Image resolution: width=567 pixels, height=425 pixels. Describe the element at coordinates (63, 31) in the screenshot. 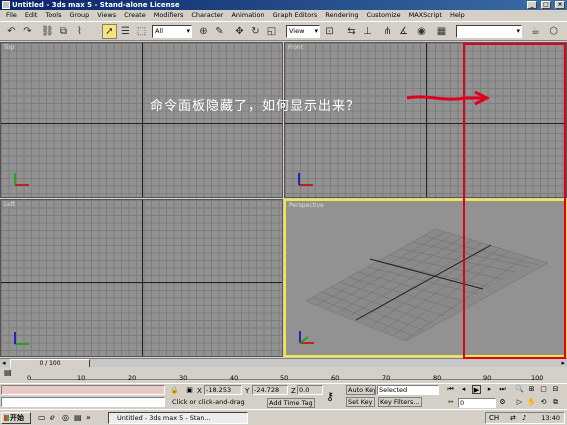

I see `unlink-icon: ⧉` at that location.